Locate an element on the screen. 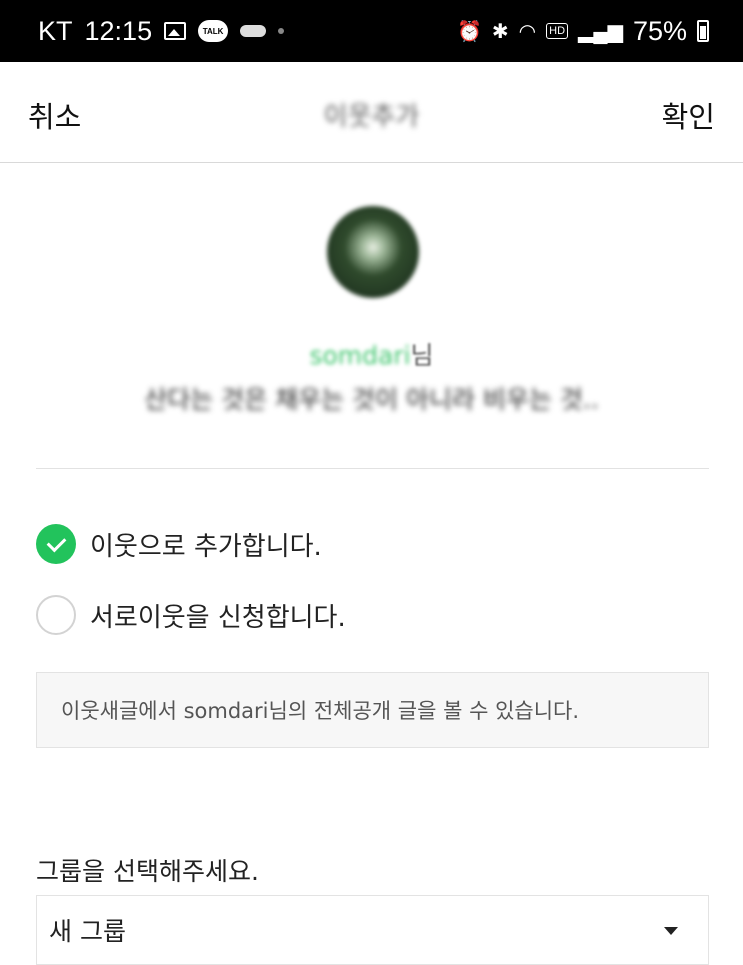  battery-percent: 75% is located at coordinates (659, 30).